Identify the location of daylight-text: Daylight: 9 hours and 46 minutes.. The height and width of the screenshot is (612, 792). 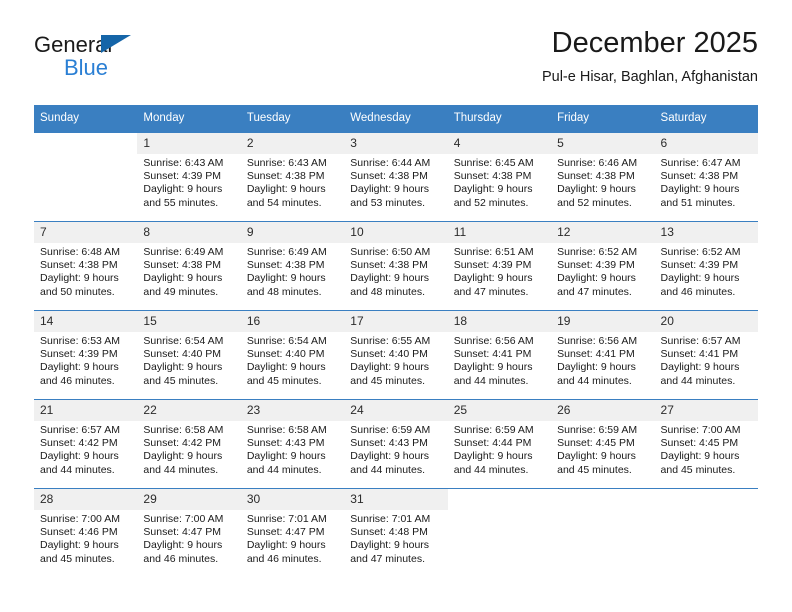
(183, 552).